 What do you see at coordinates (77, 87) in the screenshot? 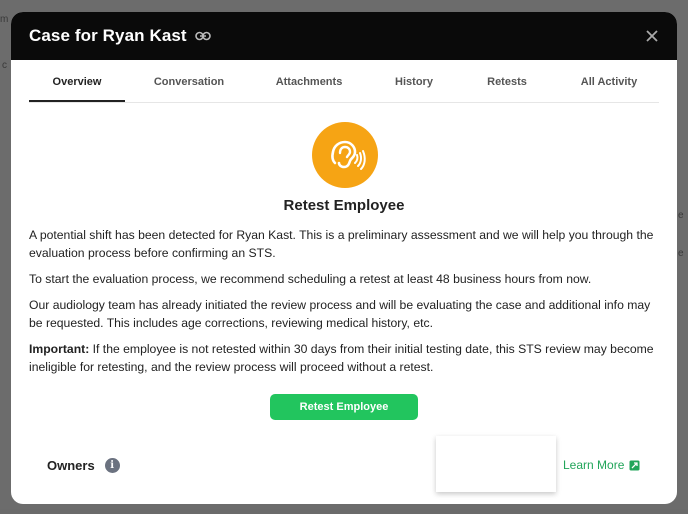
I see `tab-overview: Overview` at bounding box center [77, 87].